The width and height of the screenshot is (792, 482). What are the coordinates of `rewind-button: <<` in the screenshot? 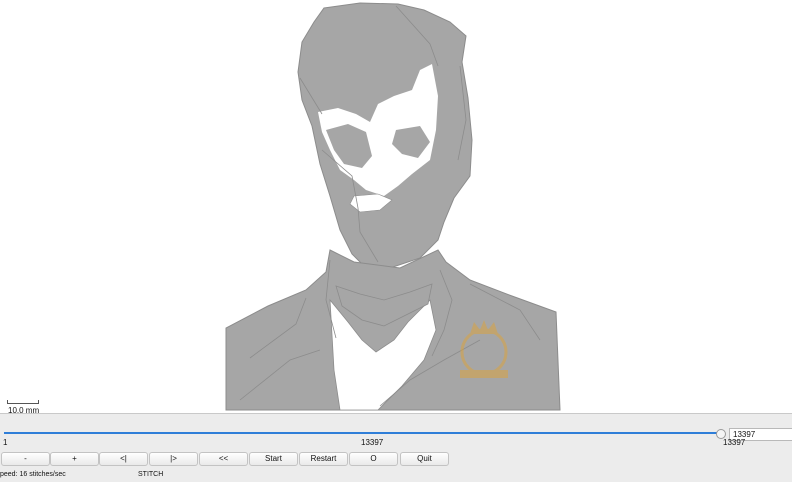 It's located at (223, 459).